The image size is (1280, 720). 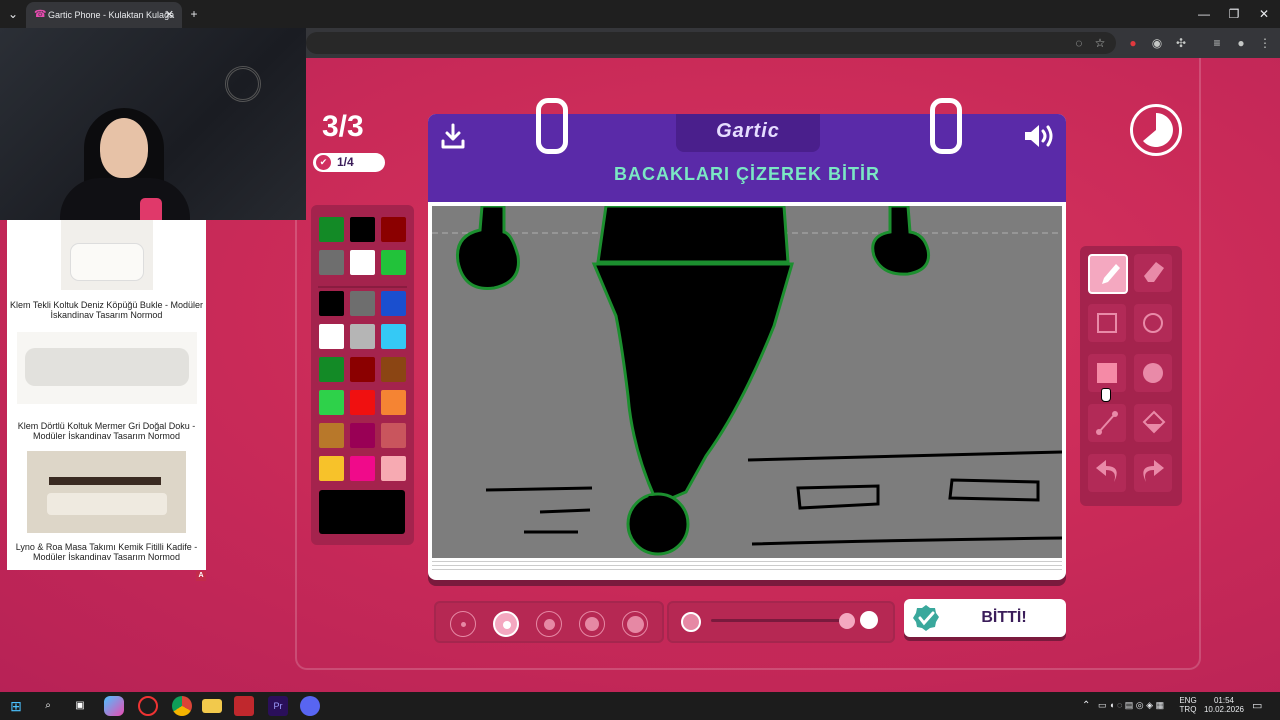 What do you see at coordinates (278, 706) in the screenshot?
I see `premiere-pro-icon: Pr` at bounding box center [278, 706].